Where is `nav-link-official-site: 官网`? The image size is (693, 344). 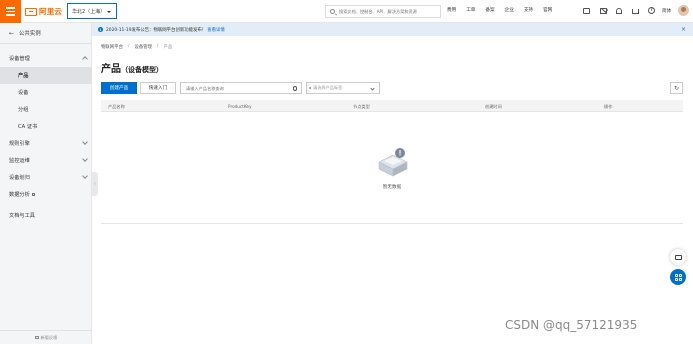 nav-link-official-site: 官网 is located at coordinates (547, 10).